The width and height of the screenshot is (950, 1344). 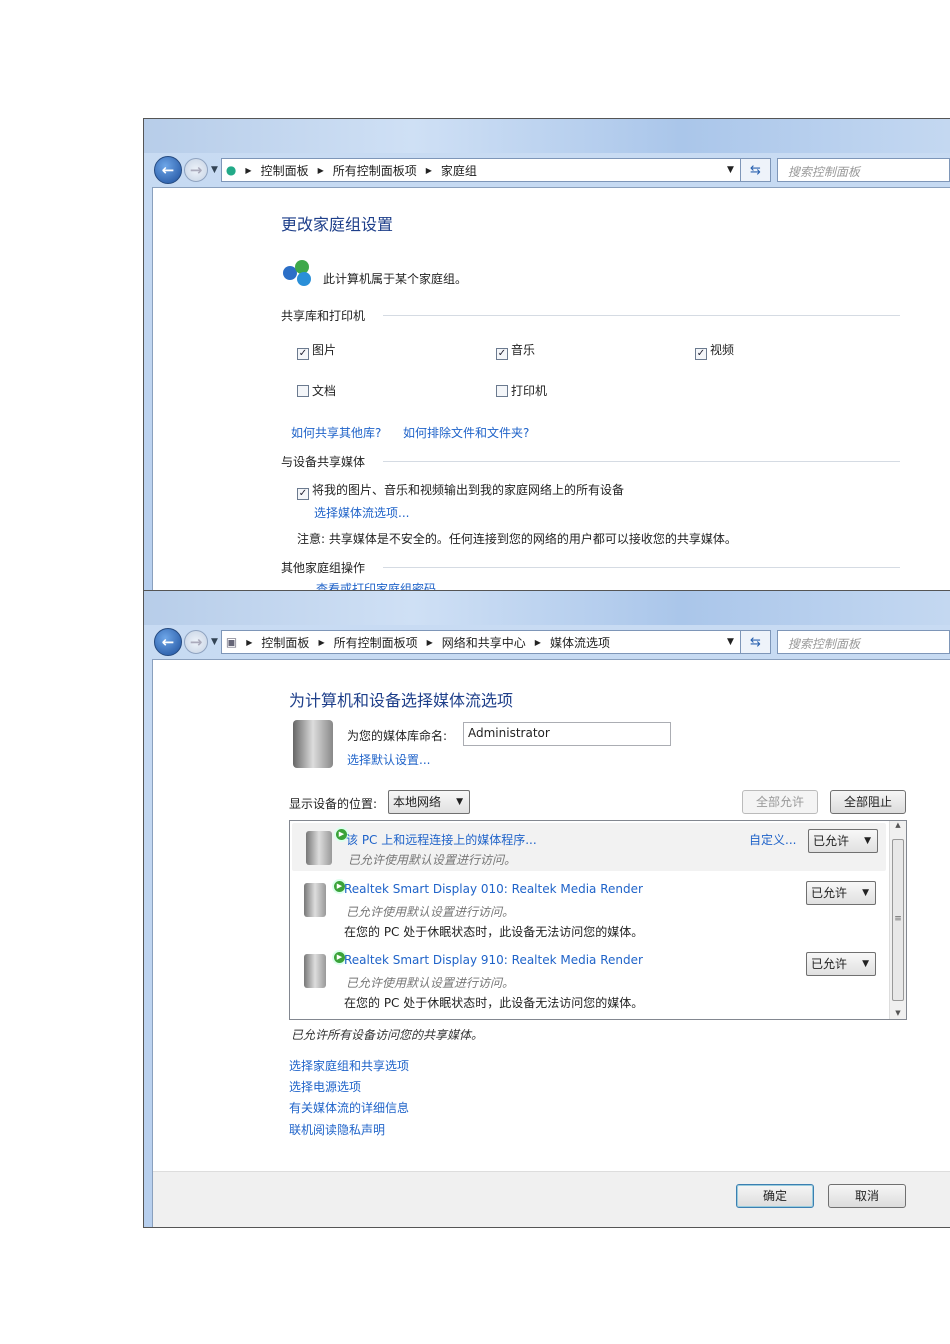 What do you see at coordinates (567, 734) in the screenshot?
I see `library-name-input: Administrator` at bounding box center [567, 734].